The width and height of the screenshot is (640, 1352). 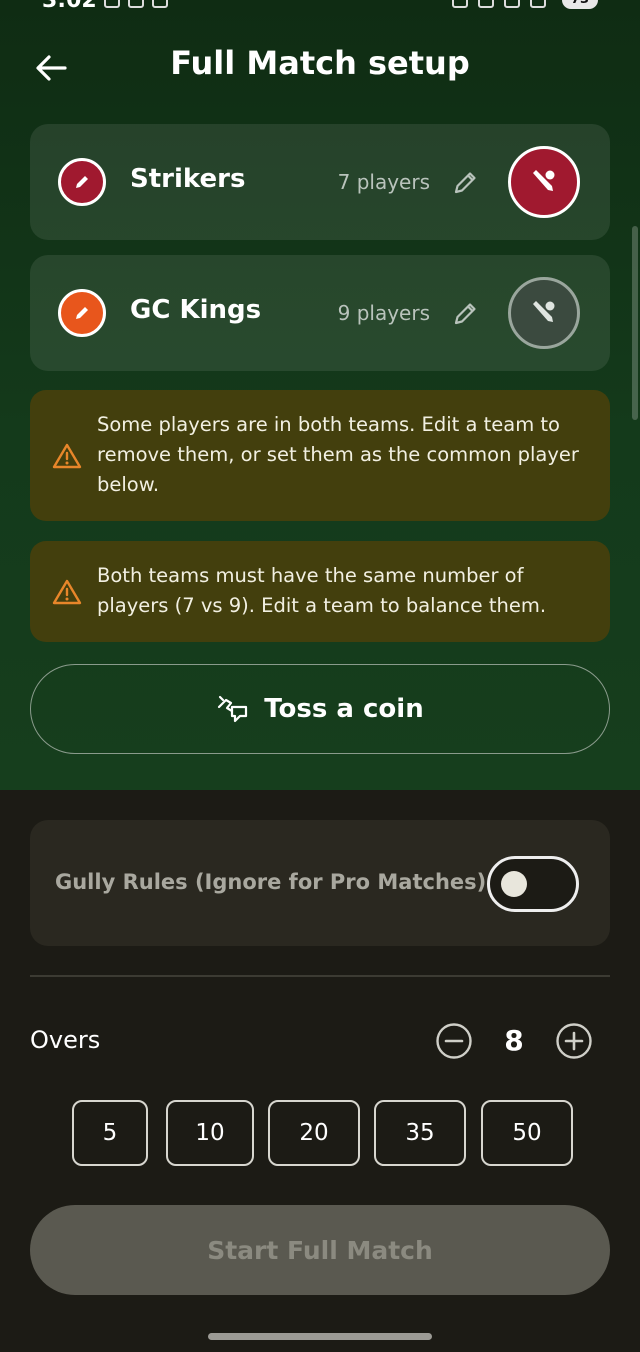 What do you see at coordinates (65, 1040) in the screenshot?
I see `overs-label: Overs` at bounding box center [65, 1040].